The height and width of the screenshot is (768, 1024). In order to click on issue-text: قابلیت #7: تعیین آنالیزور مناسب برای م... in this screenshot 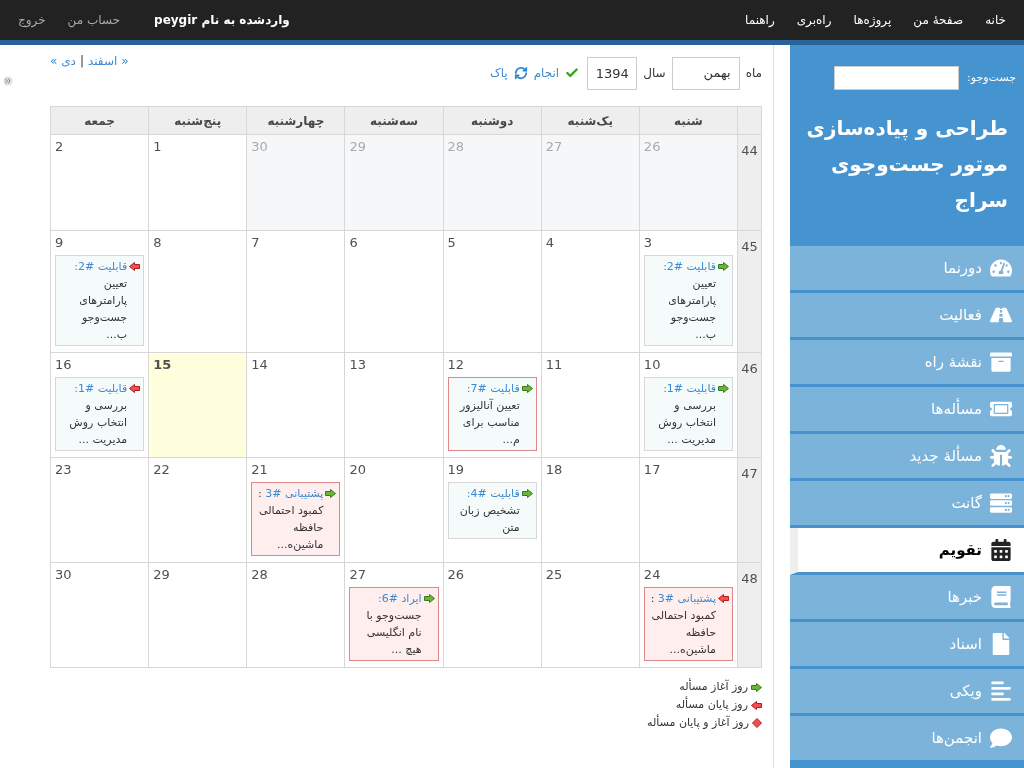, I will do `click(489, 414)`.